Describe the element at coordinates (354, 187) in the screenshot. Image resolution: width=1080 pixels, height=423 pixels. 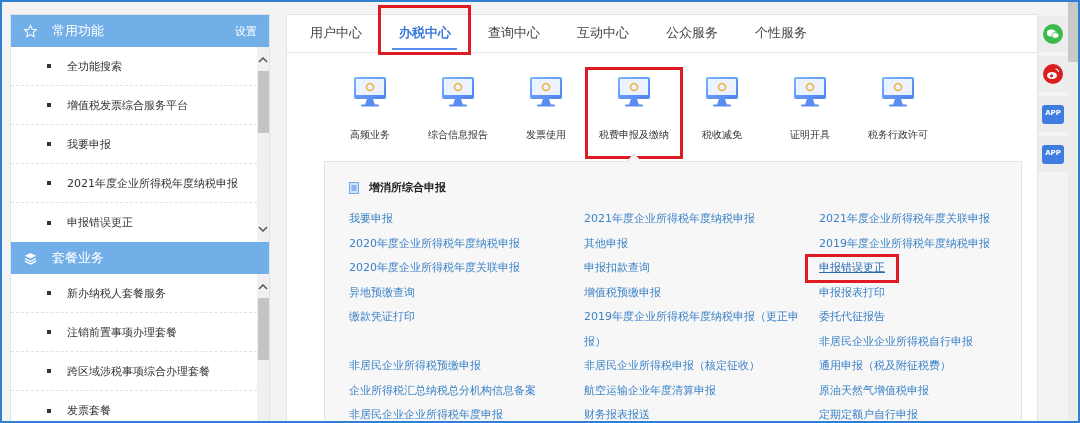
I see `document-icon` at that location.